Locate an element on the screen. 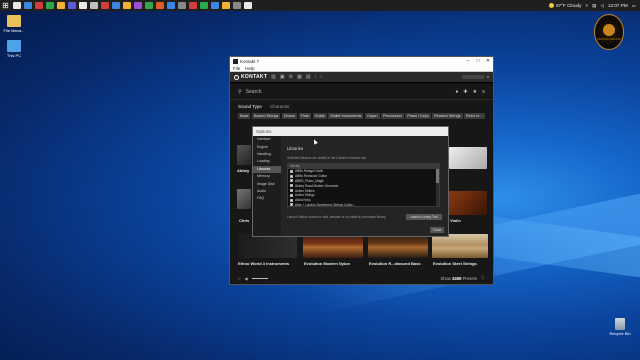  launch-library-tool-button: Launch Library Tool is located at coordinates (424, 217).